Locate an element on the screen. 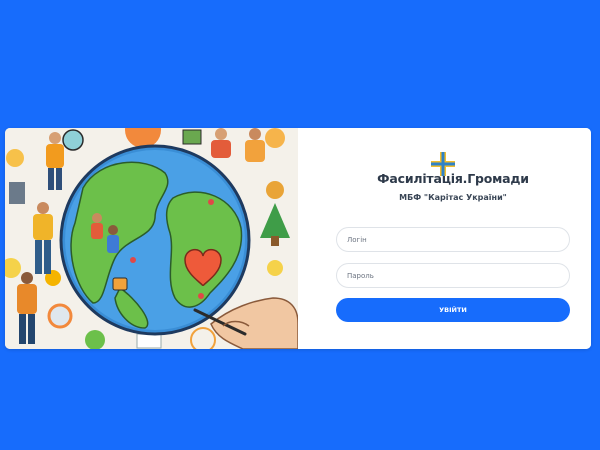  password-input is located at coordinates (453, 275).